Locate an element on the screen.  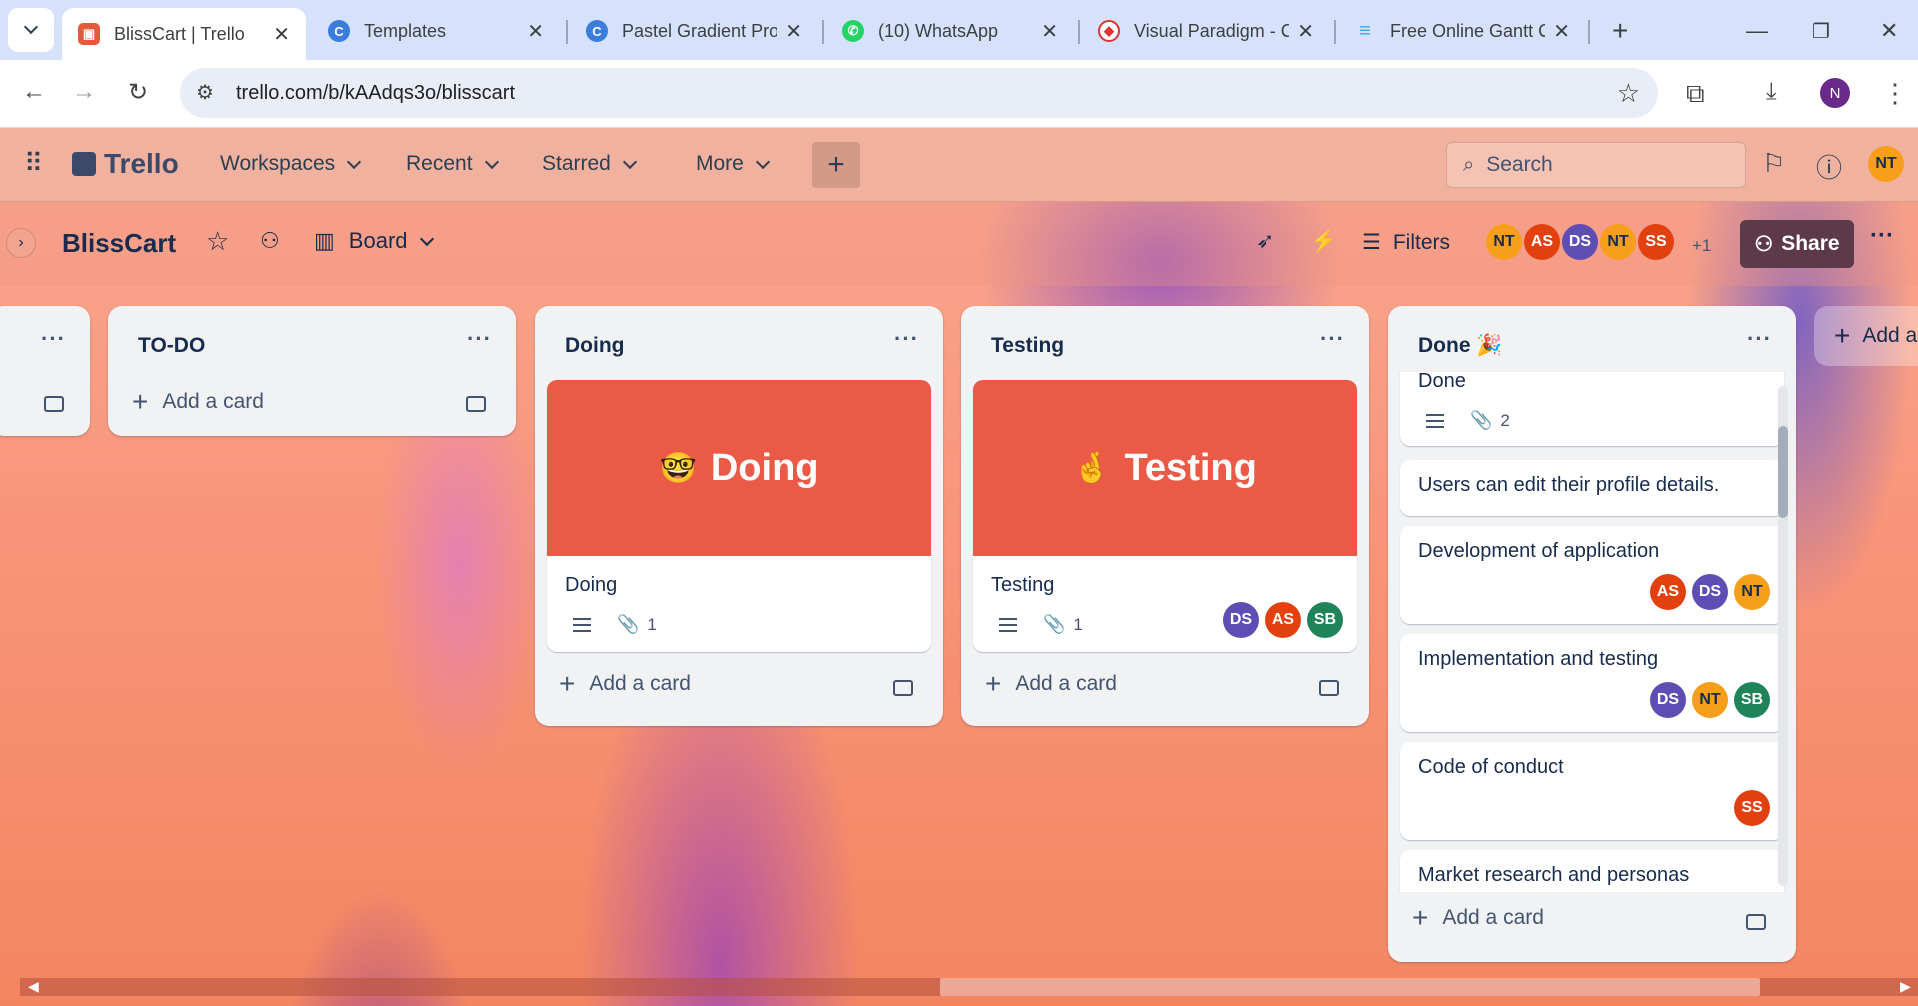
user-avatar: NT is located at coordinates (1886, 164).